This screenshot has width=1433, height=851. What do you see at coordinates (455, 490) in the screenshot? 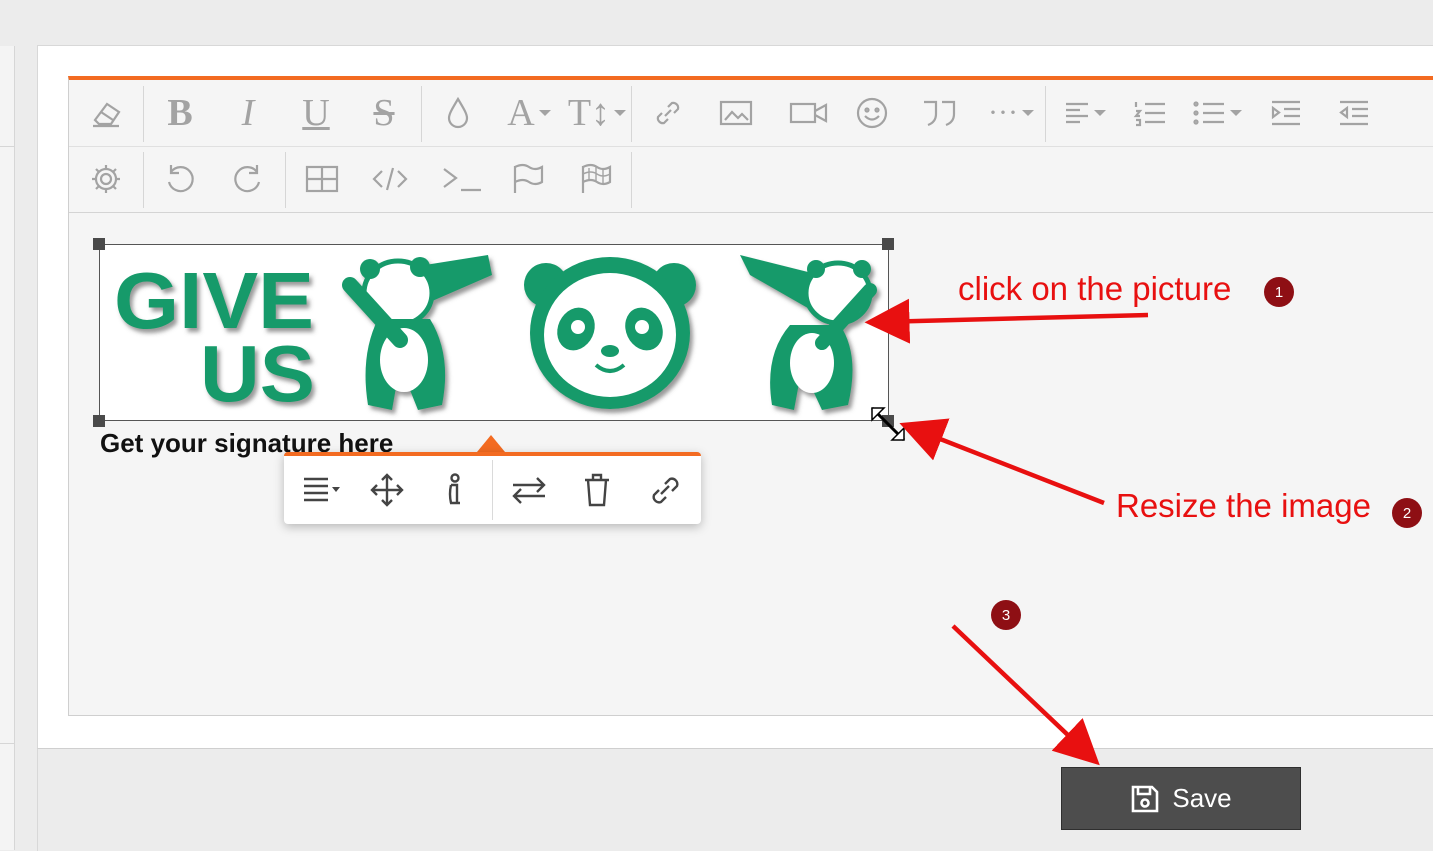
I see `alt-info-icon` at bounding box center [455, 490].